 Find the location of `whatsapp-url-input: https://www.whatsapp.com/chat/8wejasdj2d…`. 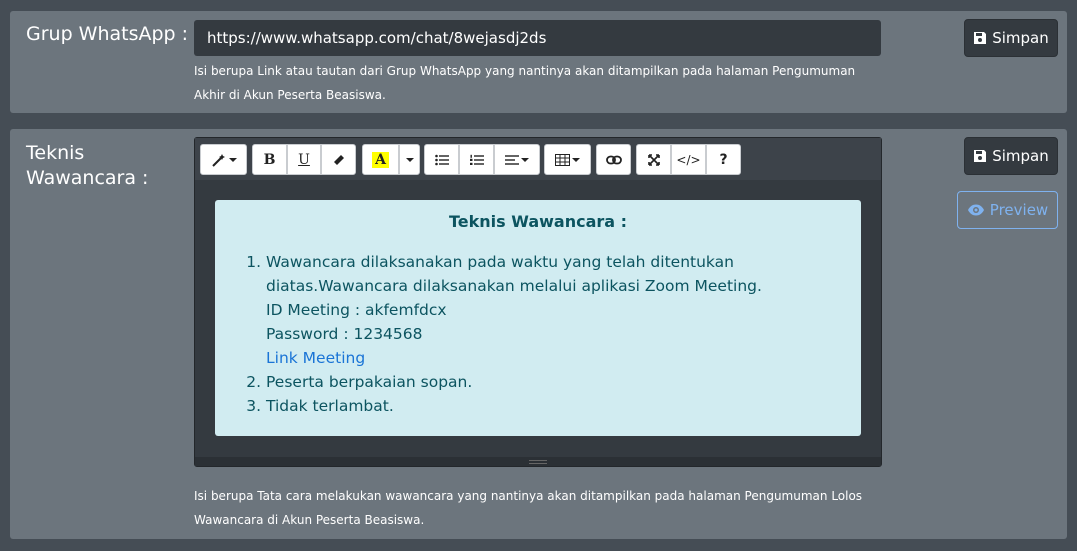

whatsapp-url-input: https://www.whatsapp.com/chat/8wejasdj2d… is located at coordinates (537, 38).